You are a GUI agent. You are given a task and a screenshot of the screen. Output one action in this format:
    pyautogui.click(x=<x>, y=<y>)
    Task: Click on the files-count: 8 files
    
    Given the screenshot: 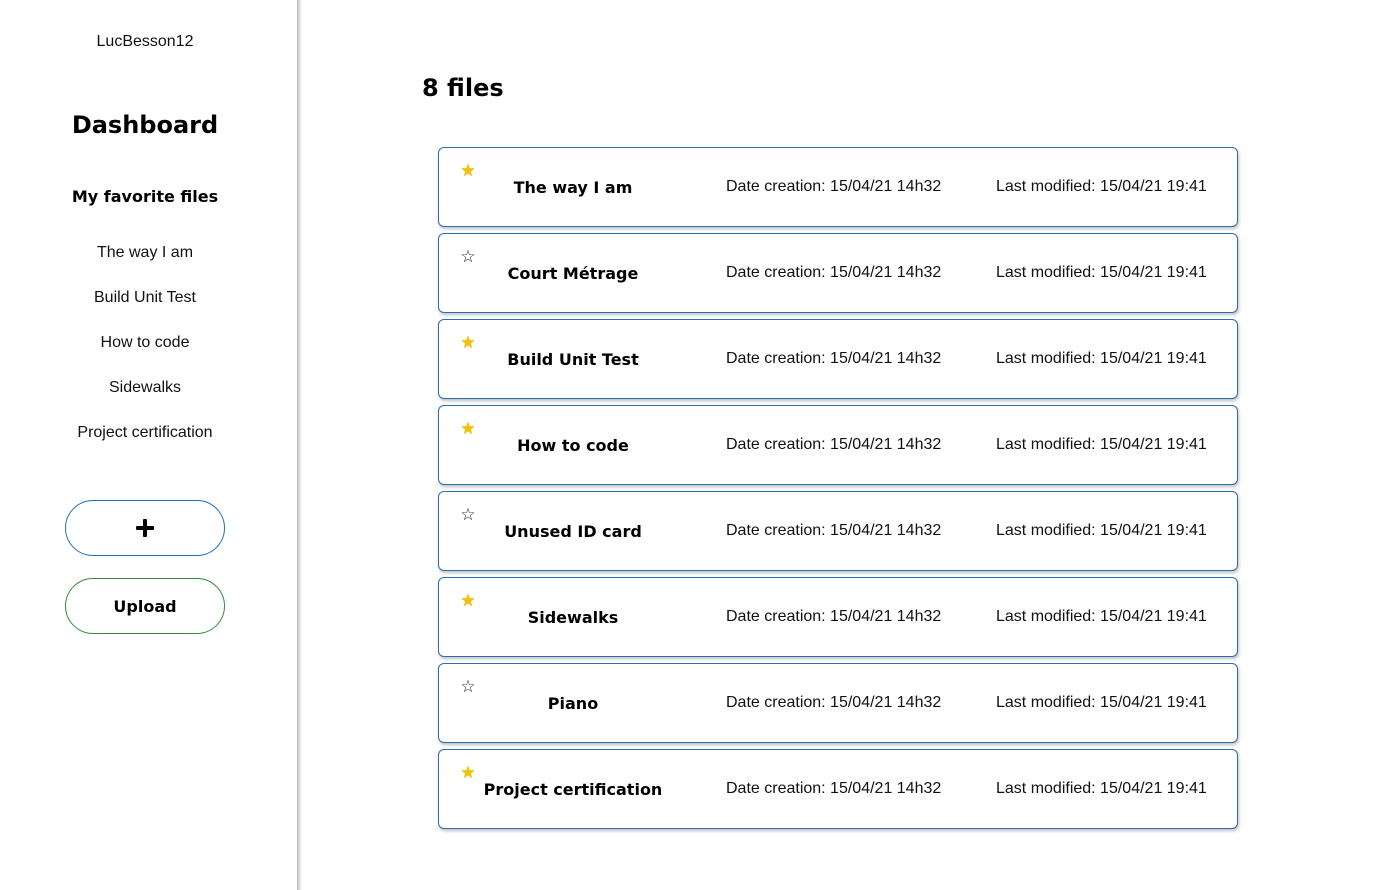 What is the action you would take?
    pyautogui.click(x=463, y=88)
    